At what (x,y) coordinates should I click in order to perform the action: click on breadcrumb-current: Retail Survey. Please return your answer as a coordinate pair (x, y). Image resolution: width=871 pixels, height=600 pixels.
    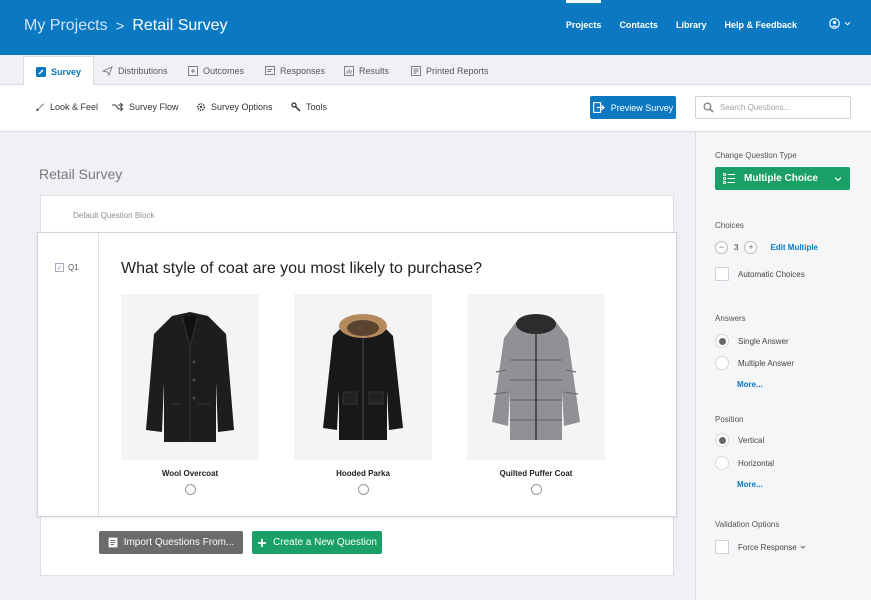
    Looking at the image, I should click on (180, 25).